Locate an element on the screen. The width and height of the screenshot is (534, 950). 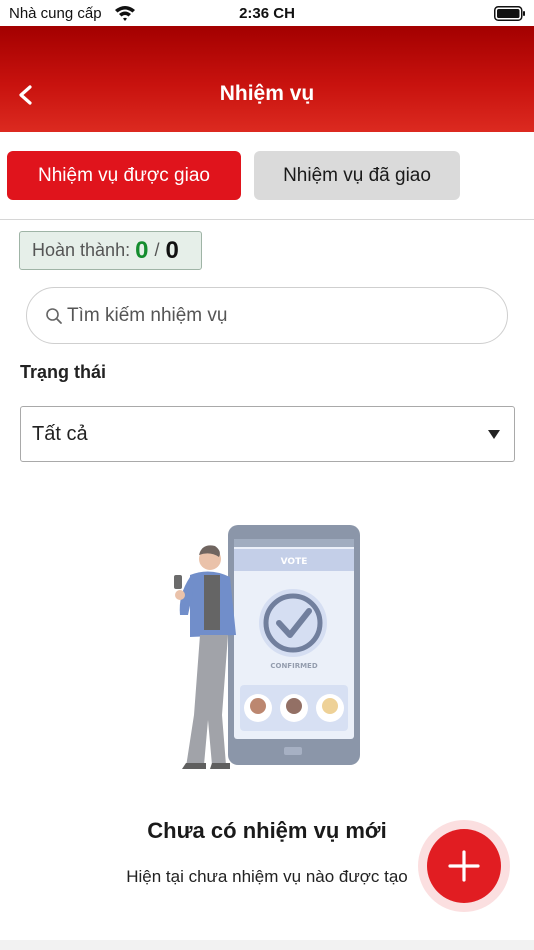
bottom-strip is located at coordinates (267, 945).